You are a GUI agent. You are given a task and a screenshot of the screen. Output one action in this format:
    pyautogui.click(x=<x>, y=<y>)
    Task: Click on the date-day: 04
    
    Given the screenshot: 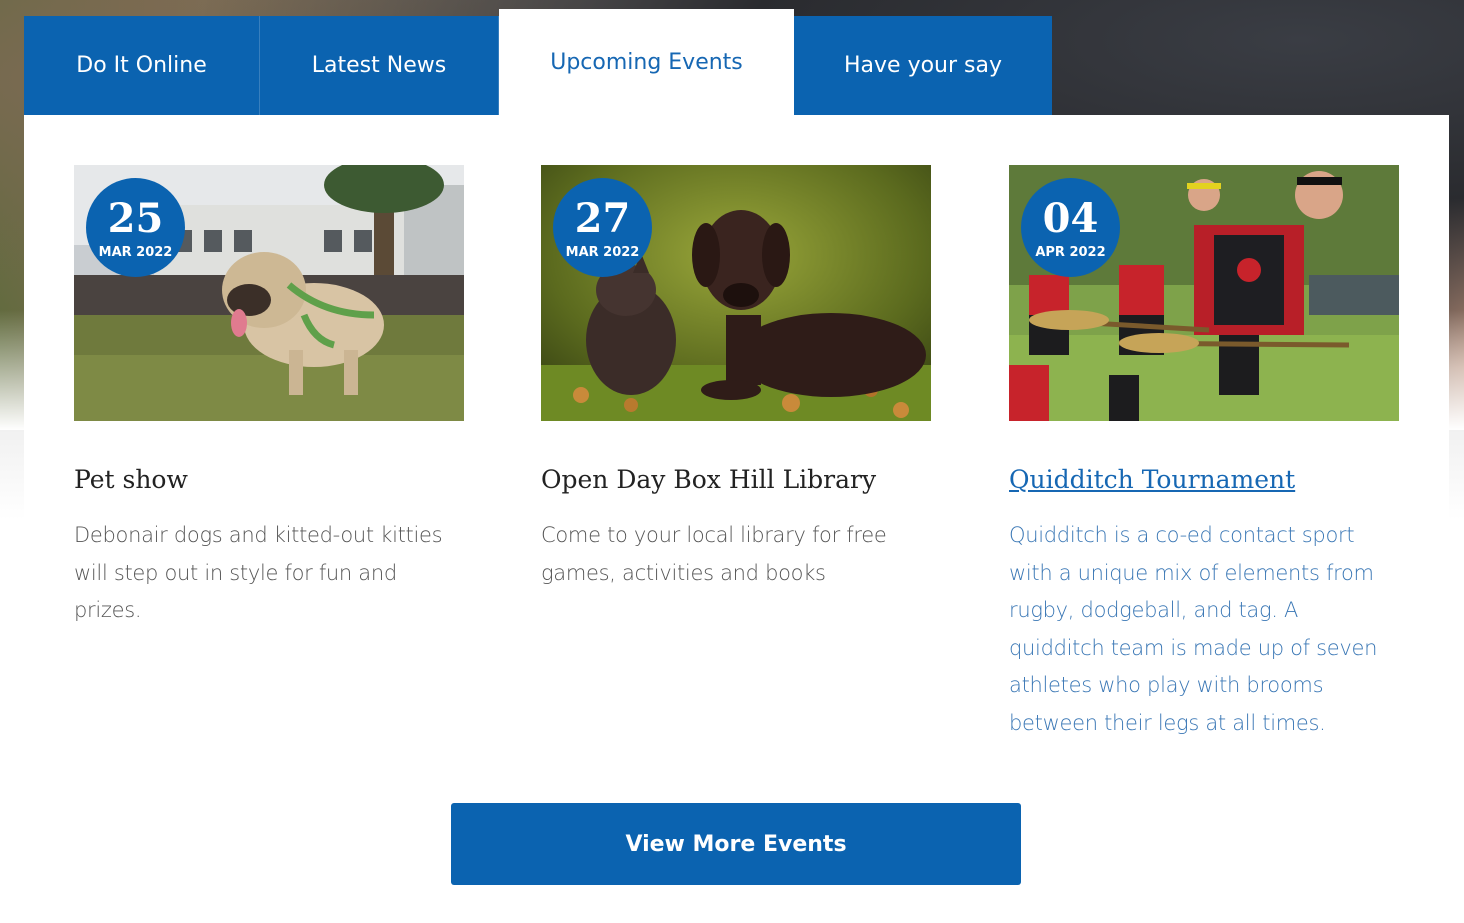 What is the action you would take?
    pyautogui.click(x=1070, y=218)
    